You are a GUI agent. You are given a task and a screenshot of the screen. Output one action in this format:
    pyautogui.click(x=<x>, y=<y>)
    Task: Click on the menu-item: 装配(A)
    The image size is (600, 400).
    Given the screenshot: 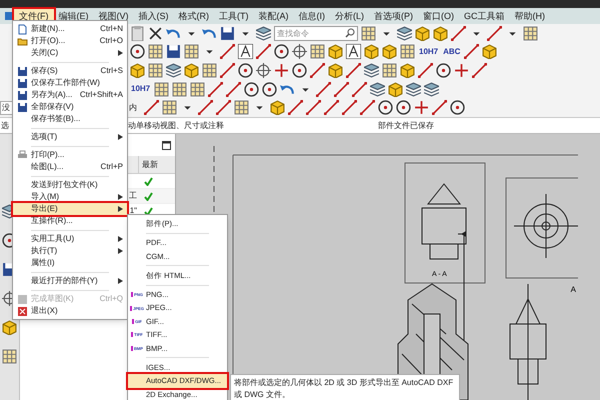 What is the action you would take?
    pyautogui.click(x=274, y=16)
    